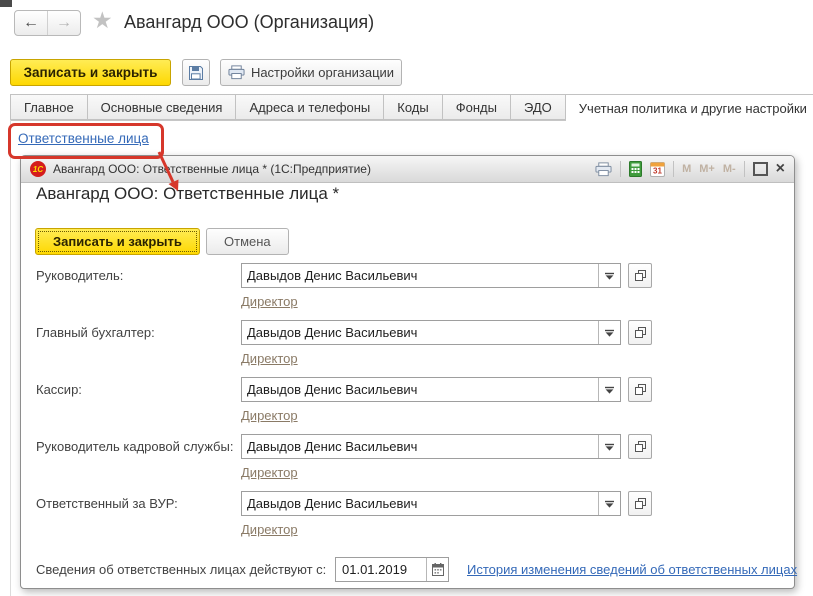 Image resolution: width=813 pixels, height=596 pixels. I want to click on close-icon: ×, so click(780, 169).